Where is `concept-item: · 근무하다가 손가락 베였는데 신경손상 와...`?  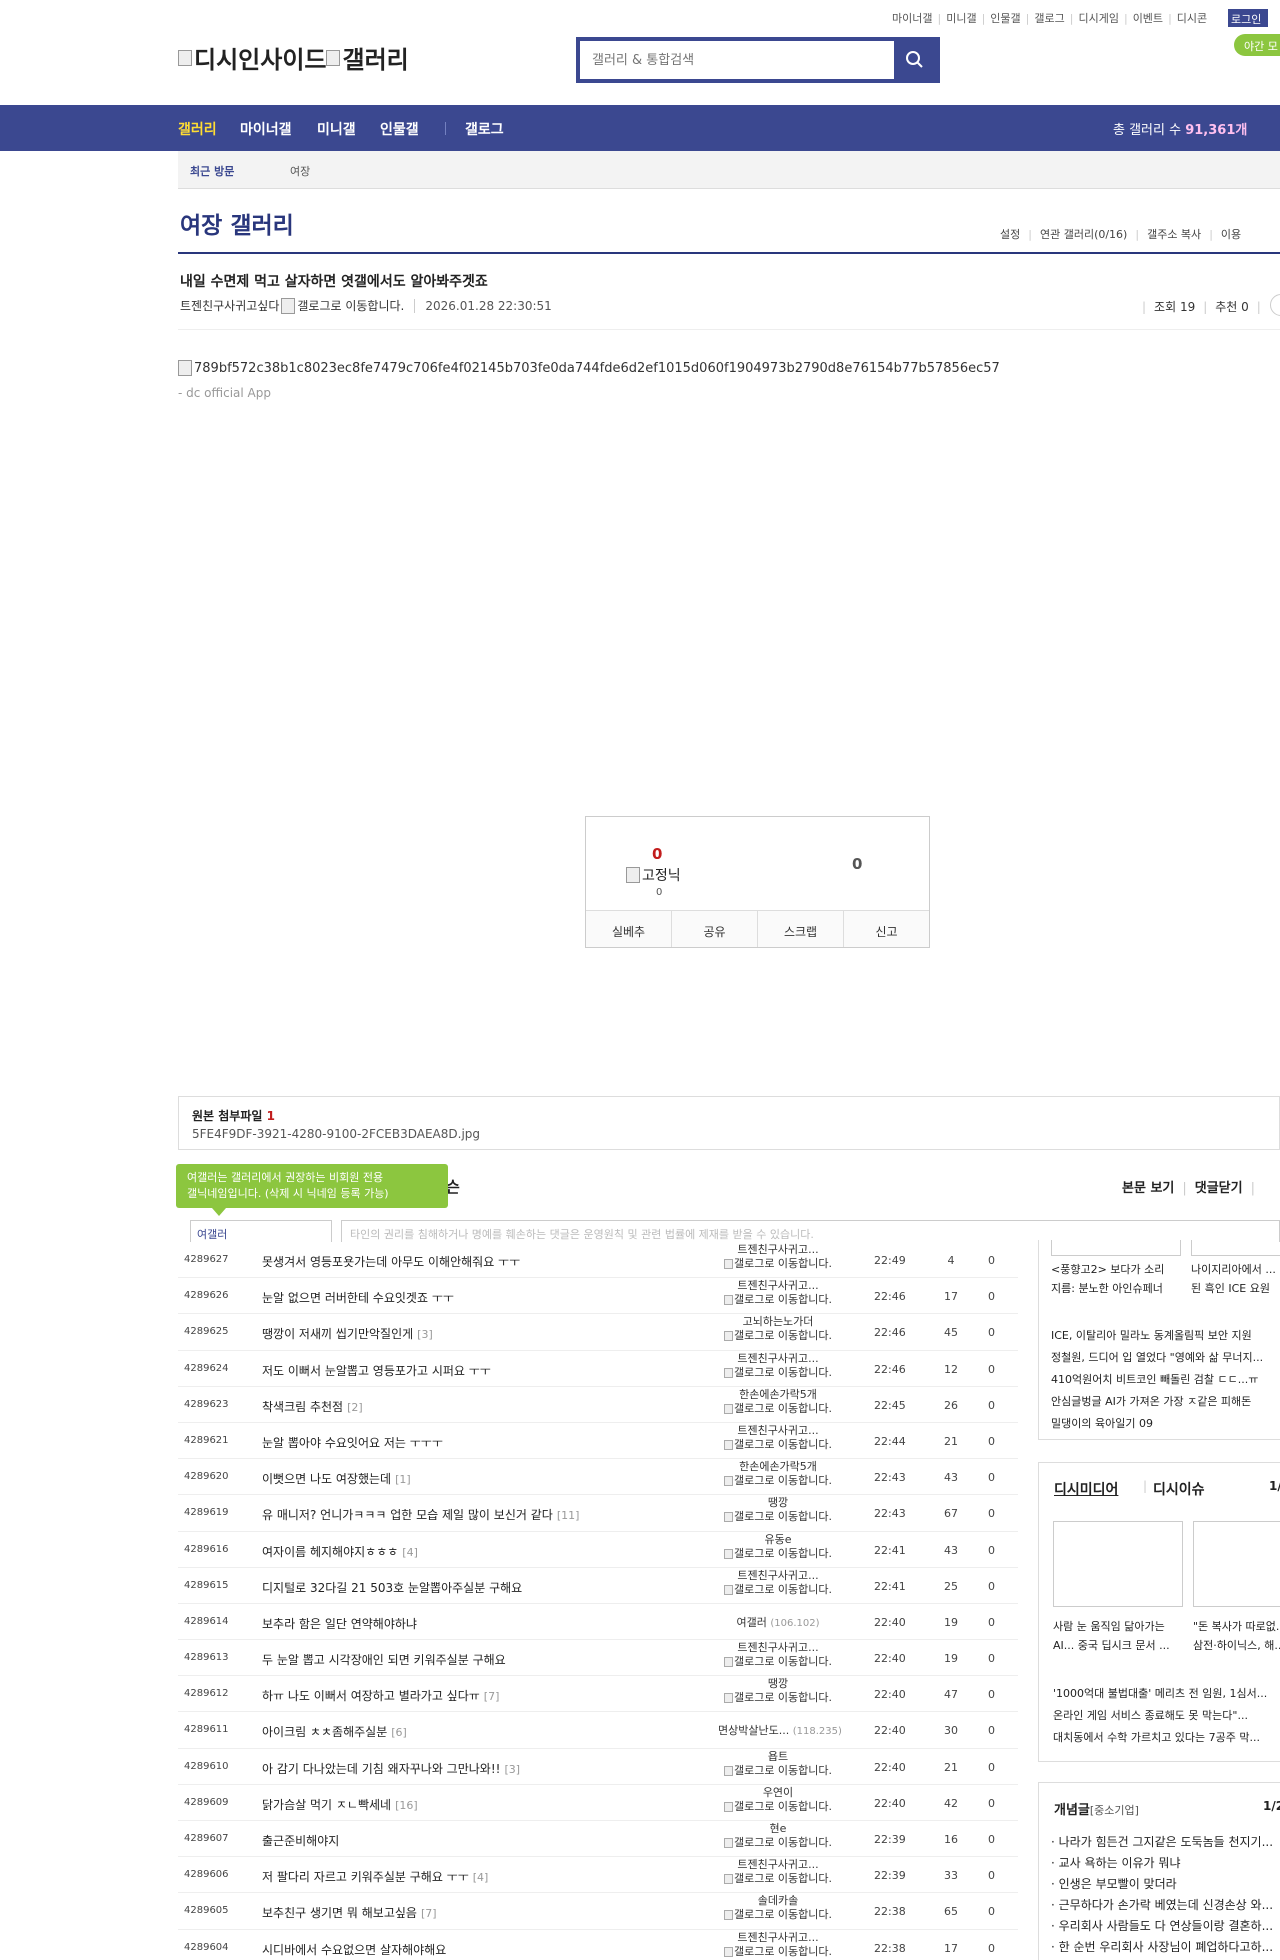 concept-item: · 근무하다가 손가락 베였는데 신경손상 와... is located at coordinates (1162, 1904).